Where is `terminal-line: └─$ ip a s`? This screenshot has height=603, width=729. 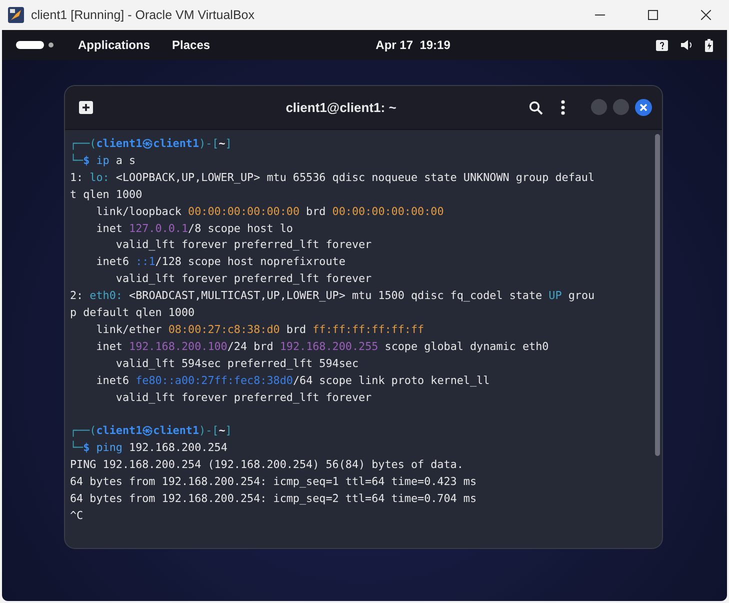
terminal-line: └─$ ip a s is located at coordinates (103, 160).